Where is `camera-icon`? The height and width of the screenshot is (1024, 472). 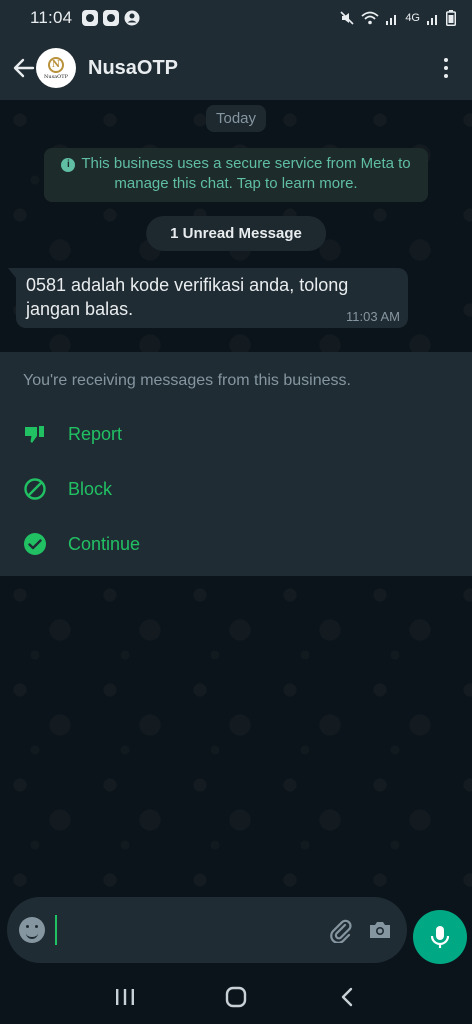
camera-icon is located at coordinates (380, 930).